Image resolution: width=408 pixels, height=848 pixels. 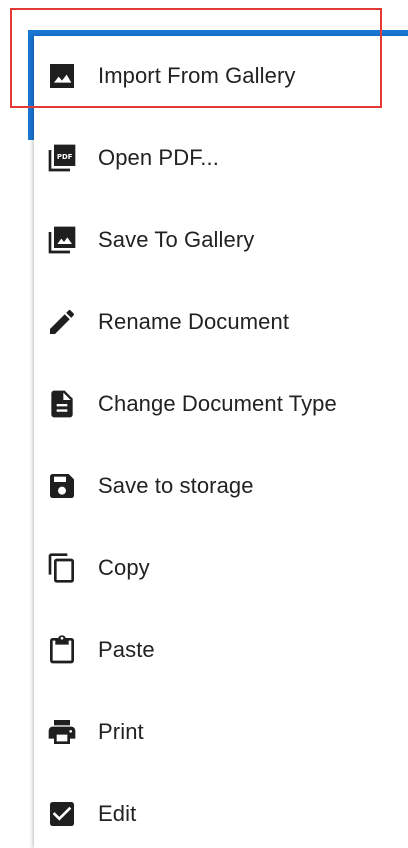 What do you see at coordinates (197, 75) in the screenshot?
I see `menu-item-label: Import From Gallery` at bounding box center [197, 75].